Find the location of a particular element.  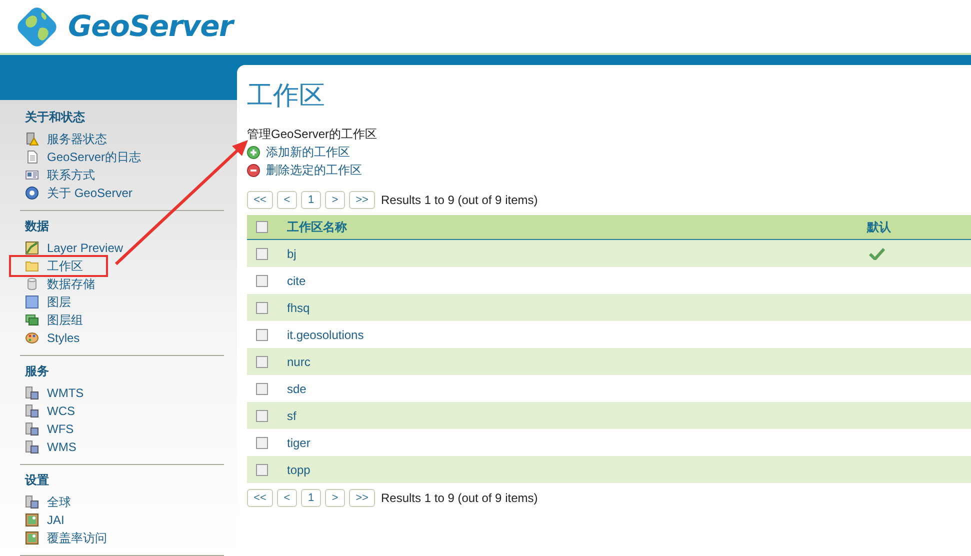

select-all-checkbox is located at coordinates (262, 227).